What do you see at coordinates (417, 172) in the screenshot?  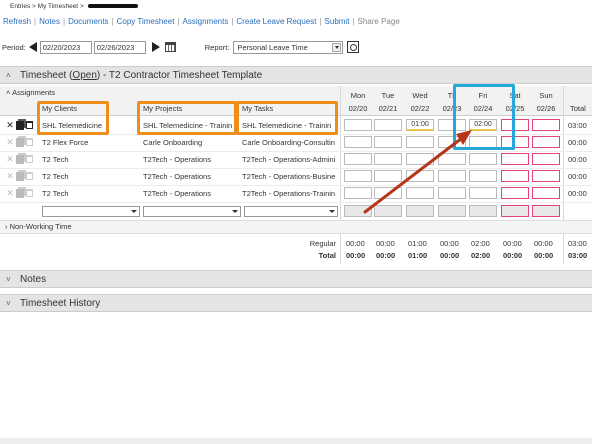 I see `annotation-arrow` at bounding box center [417, 172].